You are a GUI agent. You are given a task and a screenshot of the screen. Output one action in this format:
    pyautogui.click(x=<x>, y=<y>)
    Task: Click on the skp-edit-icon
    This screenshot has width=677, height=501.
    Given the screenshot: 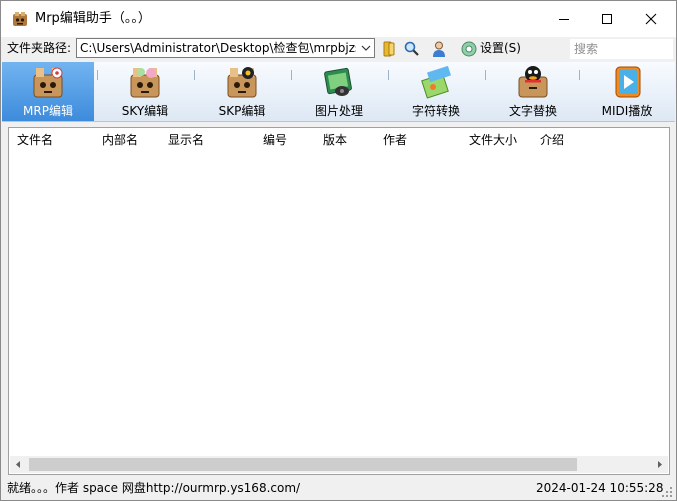 What is the action you would take?
    pyautogui.click(x=242, y=82)
    